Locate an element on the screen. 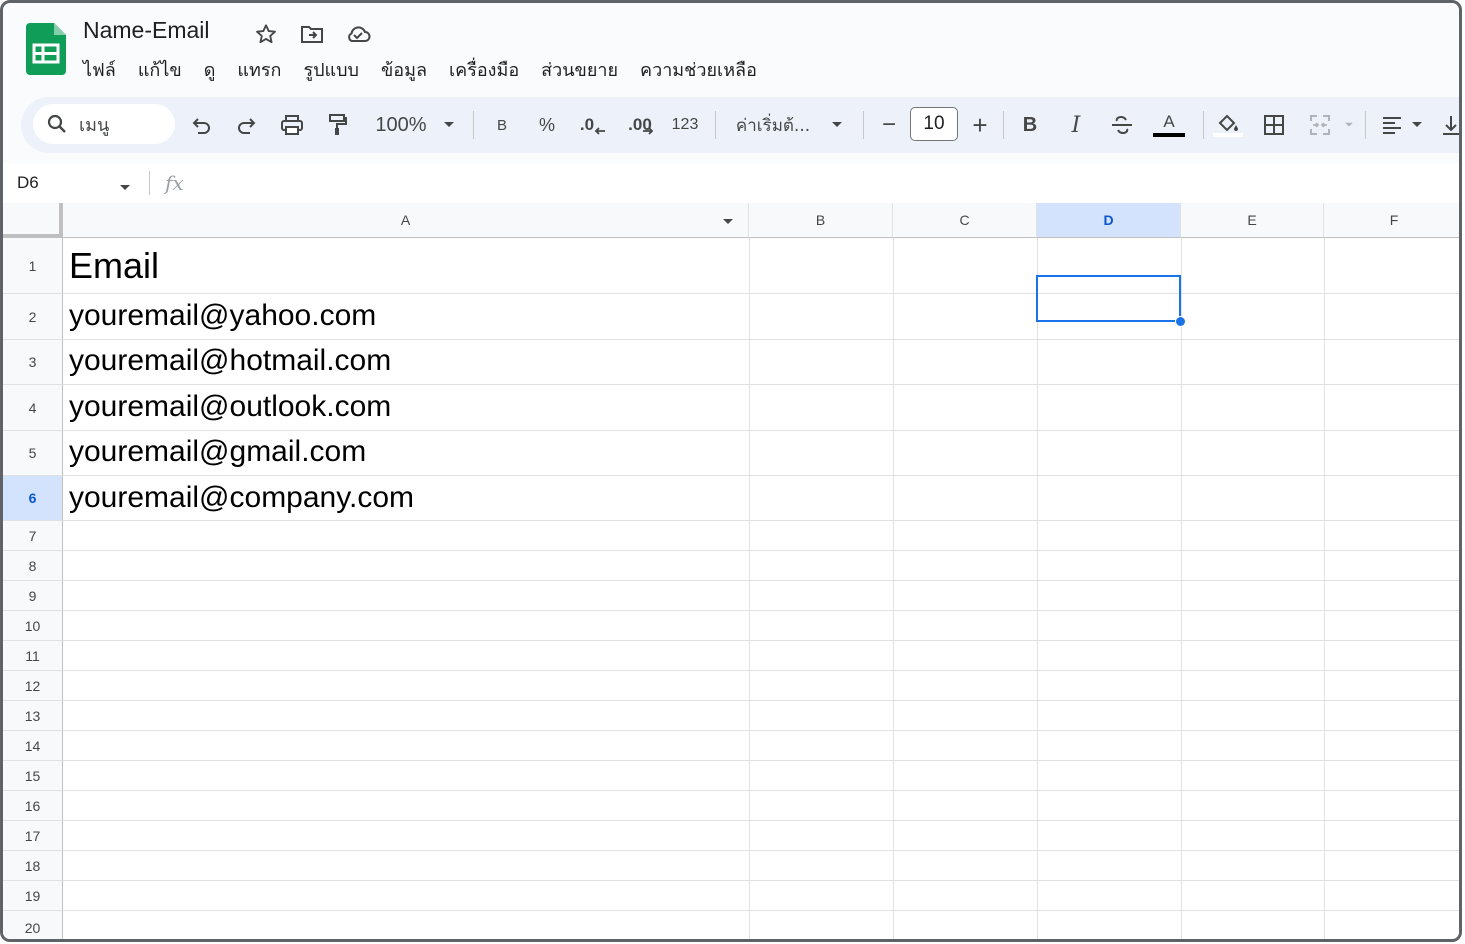 Image resolution: width=1465 pixels, height=944 pixels. menu-tools: เครื่องมือ is located at coordinates (484, 69).